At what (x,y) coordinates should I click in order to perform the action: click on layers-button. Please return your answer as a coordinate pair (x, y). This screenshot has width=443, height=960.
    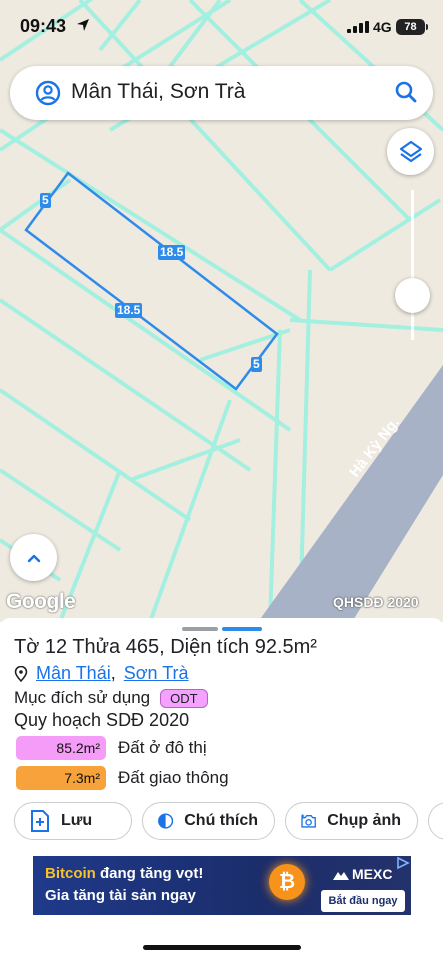
    Looking at the image, I should click on (410, 151).